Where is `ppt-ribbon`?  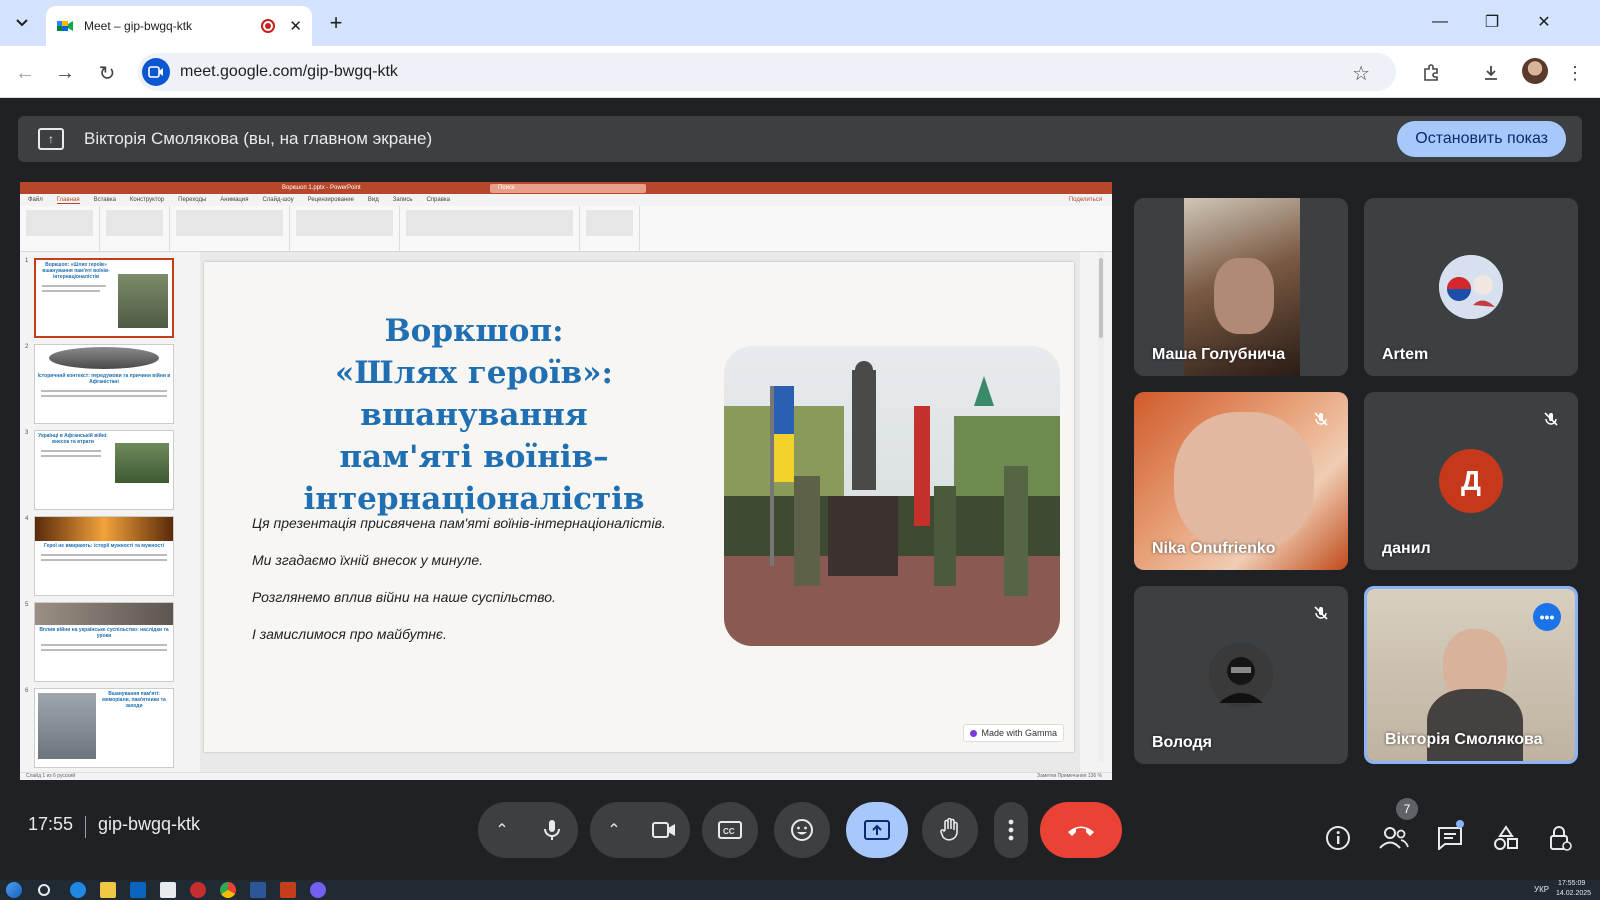 ppt-ribbon is located at coordinates (566, 229).